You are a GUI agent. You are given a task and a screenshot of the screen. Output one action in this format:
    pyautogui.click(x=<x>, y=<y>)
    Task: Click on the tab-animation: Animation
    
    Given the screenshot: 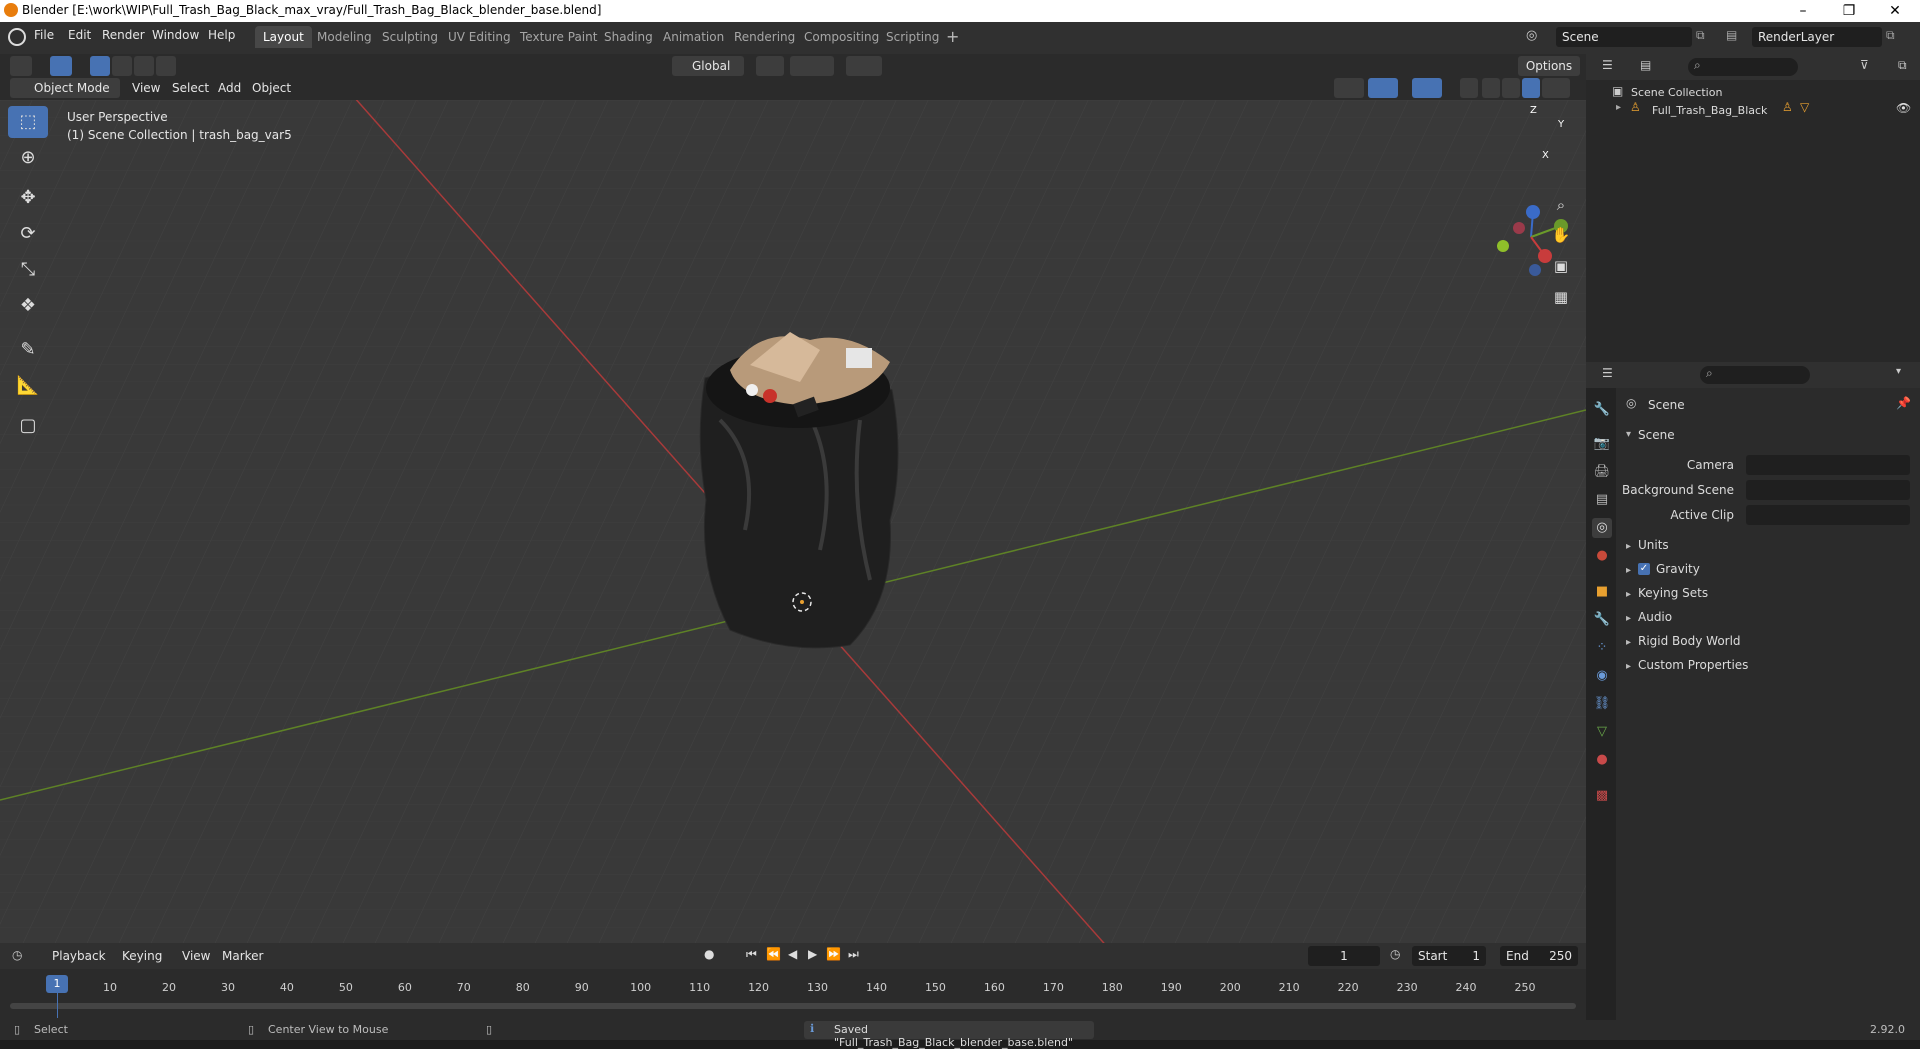 What is the action you would take?
    pyautogui.click(x=693, y=37)
    